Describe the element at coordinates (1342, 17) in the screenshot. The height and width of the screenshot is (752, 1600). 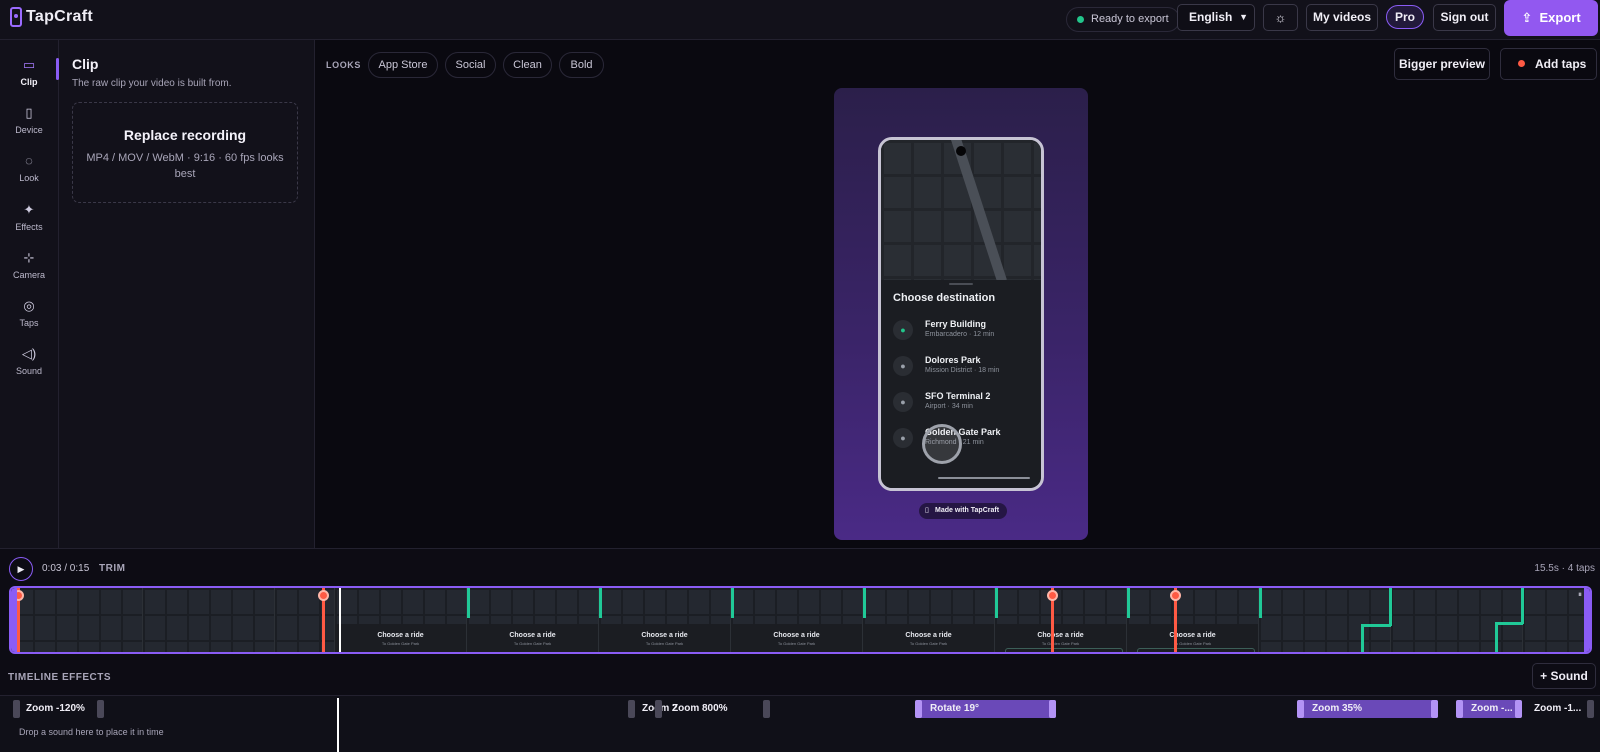
I see `my-videos-button: My videos` at that location.